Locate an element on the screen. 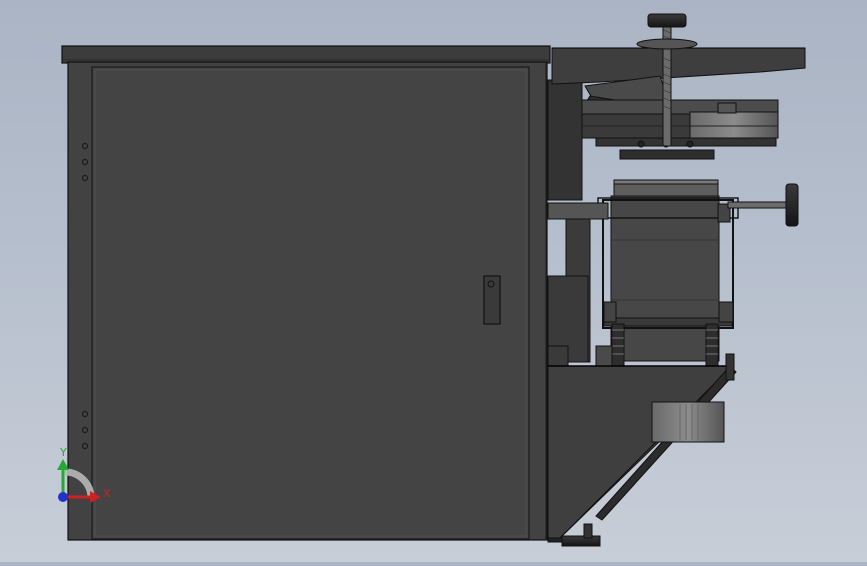 The image size is (867, 566). discharge-hopper is located at coordinates (639, 452).